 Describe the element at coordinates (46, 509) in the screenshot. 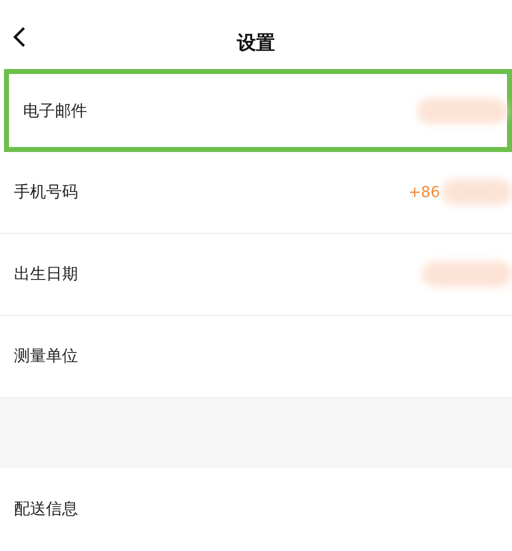

I see `setting-label: 配送信息` at that location.